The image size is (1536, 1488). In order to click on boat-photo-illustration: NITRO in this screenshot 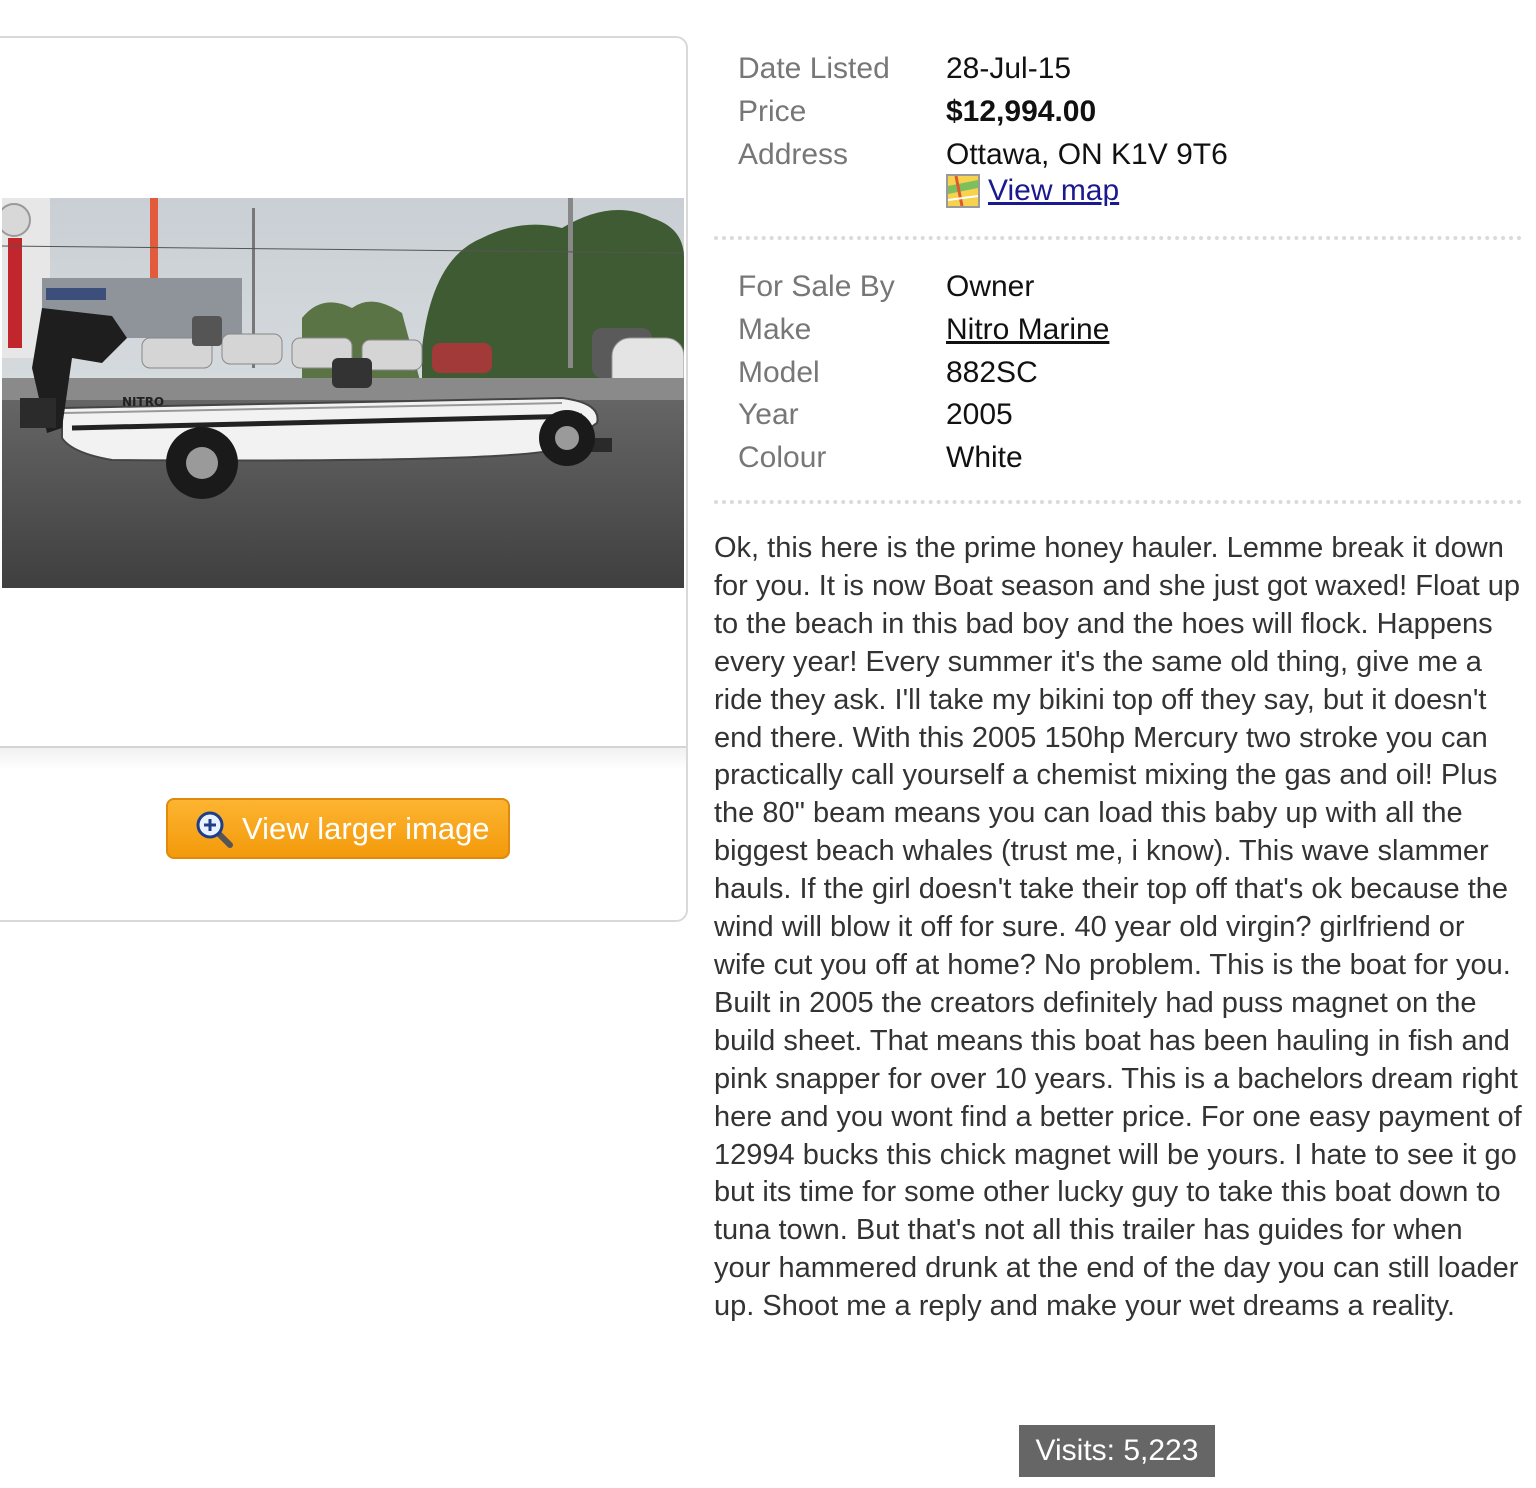, I will do `click(343, 393)`.